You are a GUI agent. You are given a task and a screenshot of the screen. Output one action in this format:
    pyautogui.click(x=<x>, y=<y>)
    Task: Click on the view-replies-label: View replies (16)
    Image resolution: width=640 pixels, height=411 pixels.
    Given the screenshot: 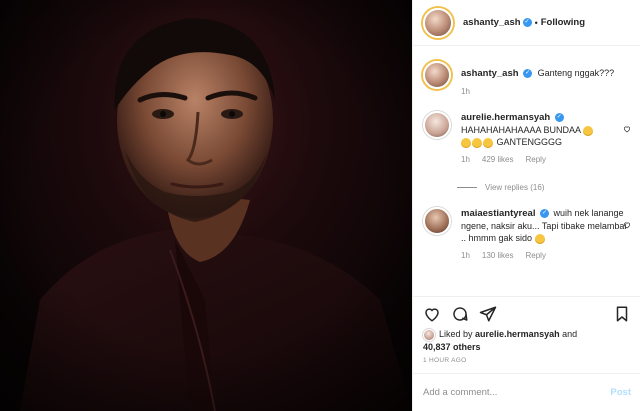 What is the action you would take?
    pyautogui.click(x=515, y=187)
    